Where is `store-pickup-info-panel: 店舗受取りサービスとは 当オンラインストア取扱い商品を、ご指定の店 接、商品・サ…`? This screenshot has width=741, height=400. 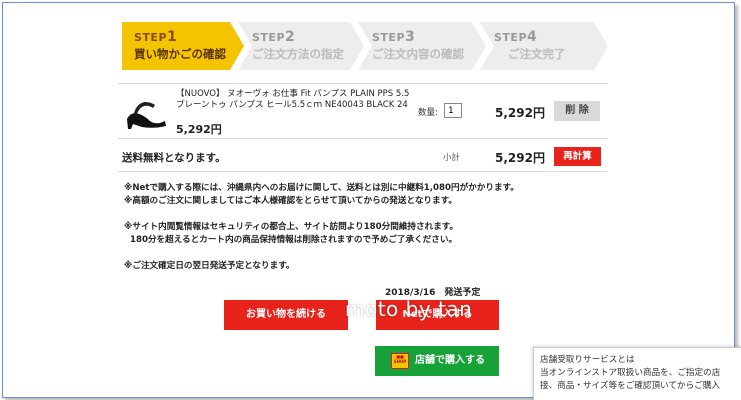 store-pickup-info-panel: 店舗受取りサービスとは 当オンラインストア取扱い商品を、ご指定の店 接、商品・サ… is located at coordinates (637, 373).